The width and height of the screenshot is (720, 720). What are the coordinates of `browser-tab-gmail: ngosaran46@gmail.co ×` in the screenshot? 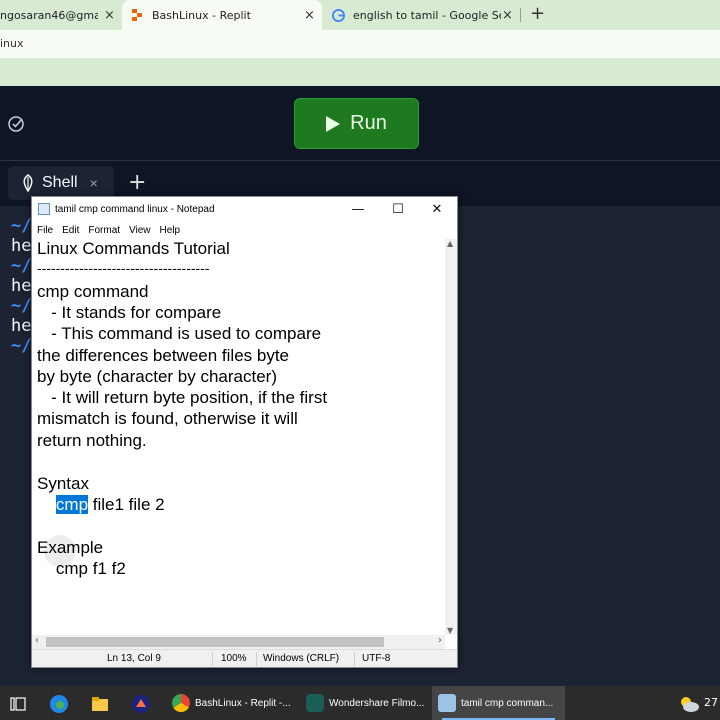 It's located at (61, 15).